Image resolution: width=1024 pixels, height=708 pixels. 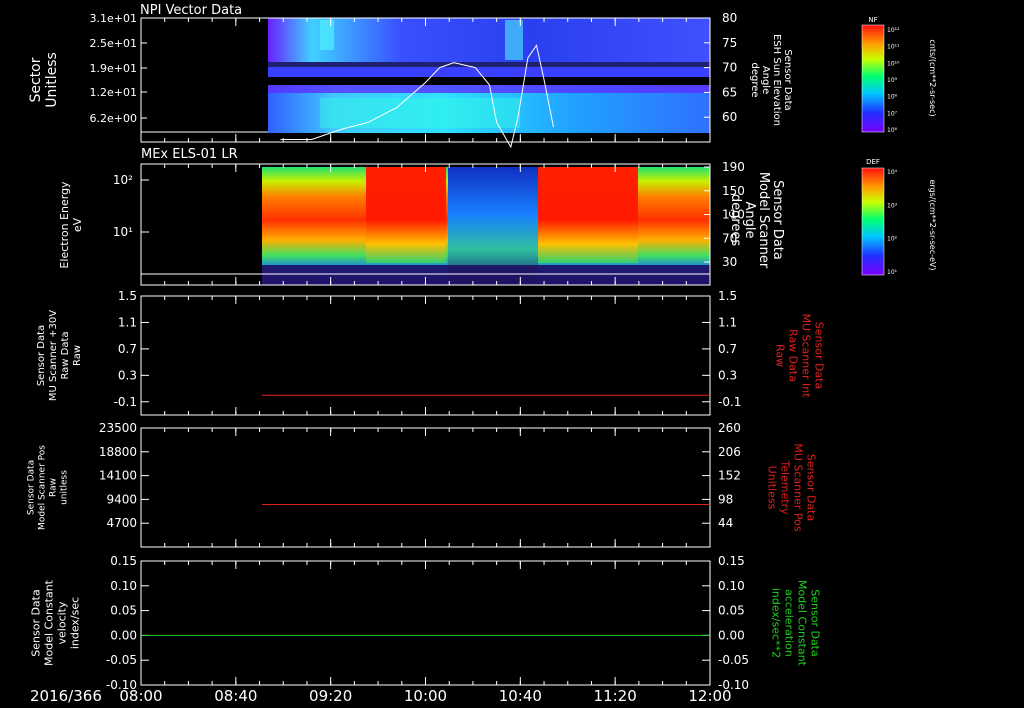 I want to click on raw30v-y2label: Sensor DataMU Scanner IntRaw DataRaw, so click(x=800, y=355).